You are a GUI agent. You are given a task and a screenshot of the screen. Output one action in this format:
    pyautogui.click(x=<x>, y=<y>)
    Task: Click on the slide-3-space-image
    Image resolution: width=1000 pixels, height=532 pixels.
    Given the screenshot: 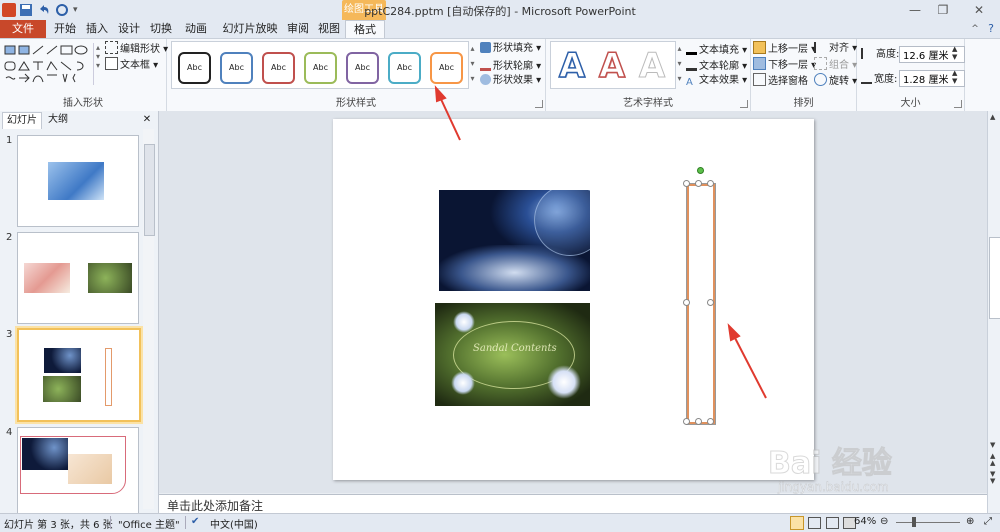 What is the action you would take?
    pyautogui.click(x=62, y=360)
    